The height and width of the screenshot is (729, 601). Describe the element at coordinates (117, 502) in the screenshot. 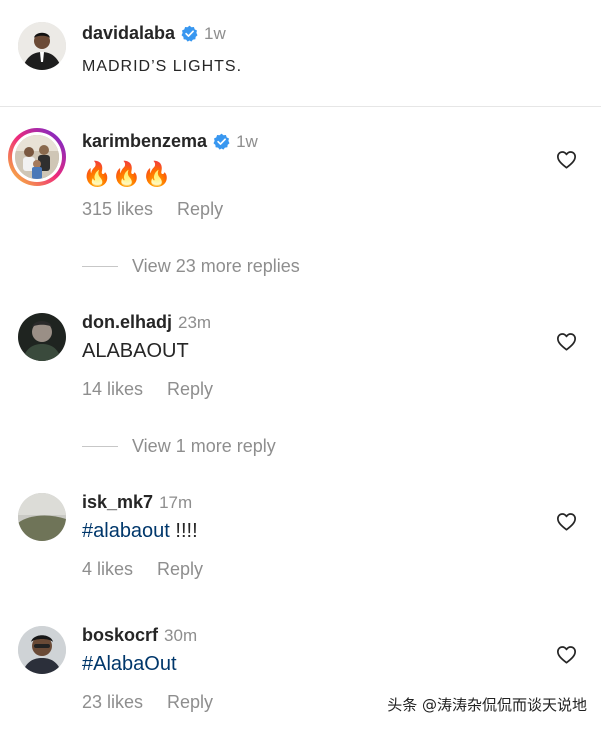

I see `comment-username: isk_mk7` at that location.